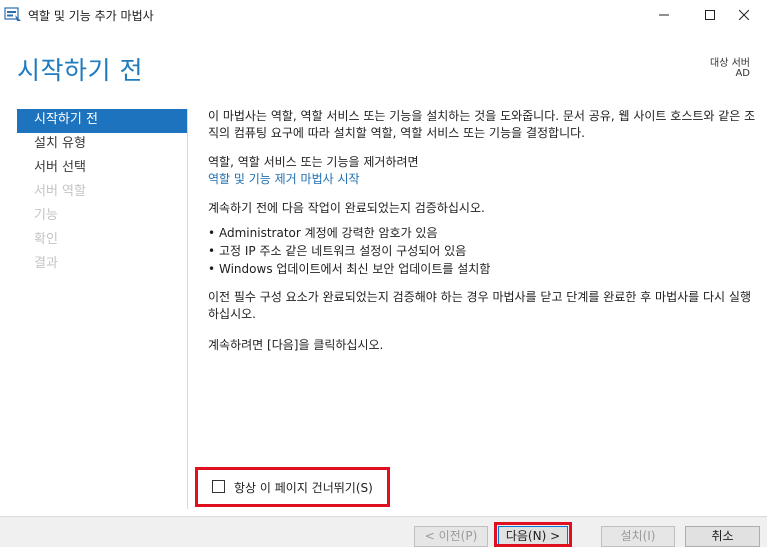 The width and height of the screenshot is (767, 547). I want to click on remove-text: 역할, 역할 서비스 또는 기능을 제거하려면, so click(313, 162).